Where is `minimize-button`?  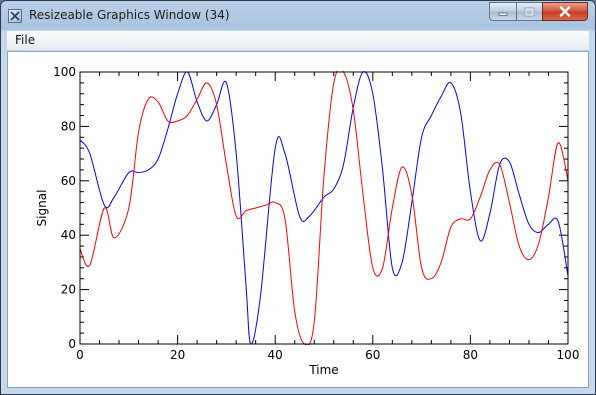
minimize-button is located at coordinates (502, 11).